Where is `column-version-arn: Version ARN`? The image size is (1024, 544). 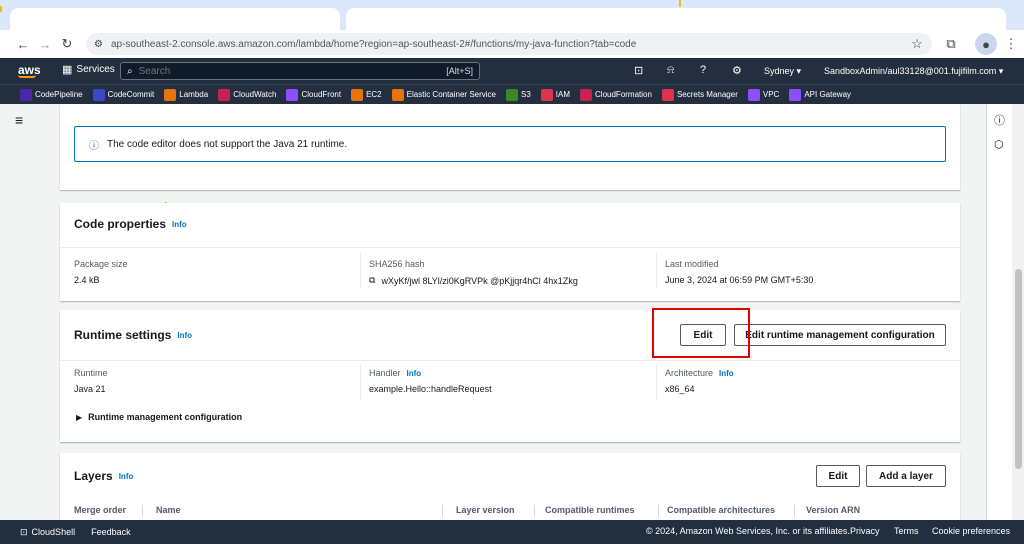
column-version-arn: Version ARN is located at coordinates (833, 510).